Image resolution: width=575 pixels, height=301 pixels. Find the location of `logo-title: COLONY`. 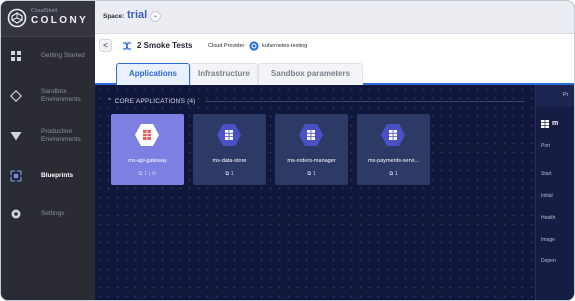

logo-title: COLONY is located at coordinates (60, 20).